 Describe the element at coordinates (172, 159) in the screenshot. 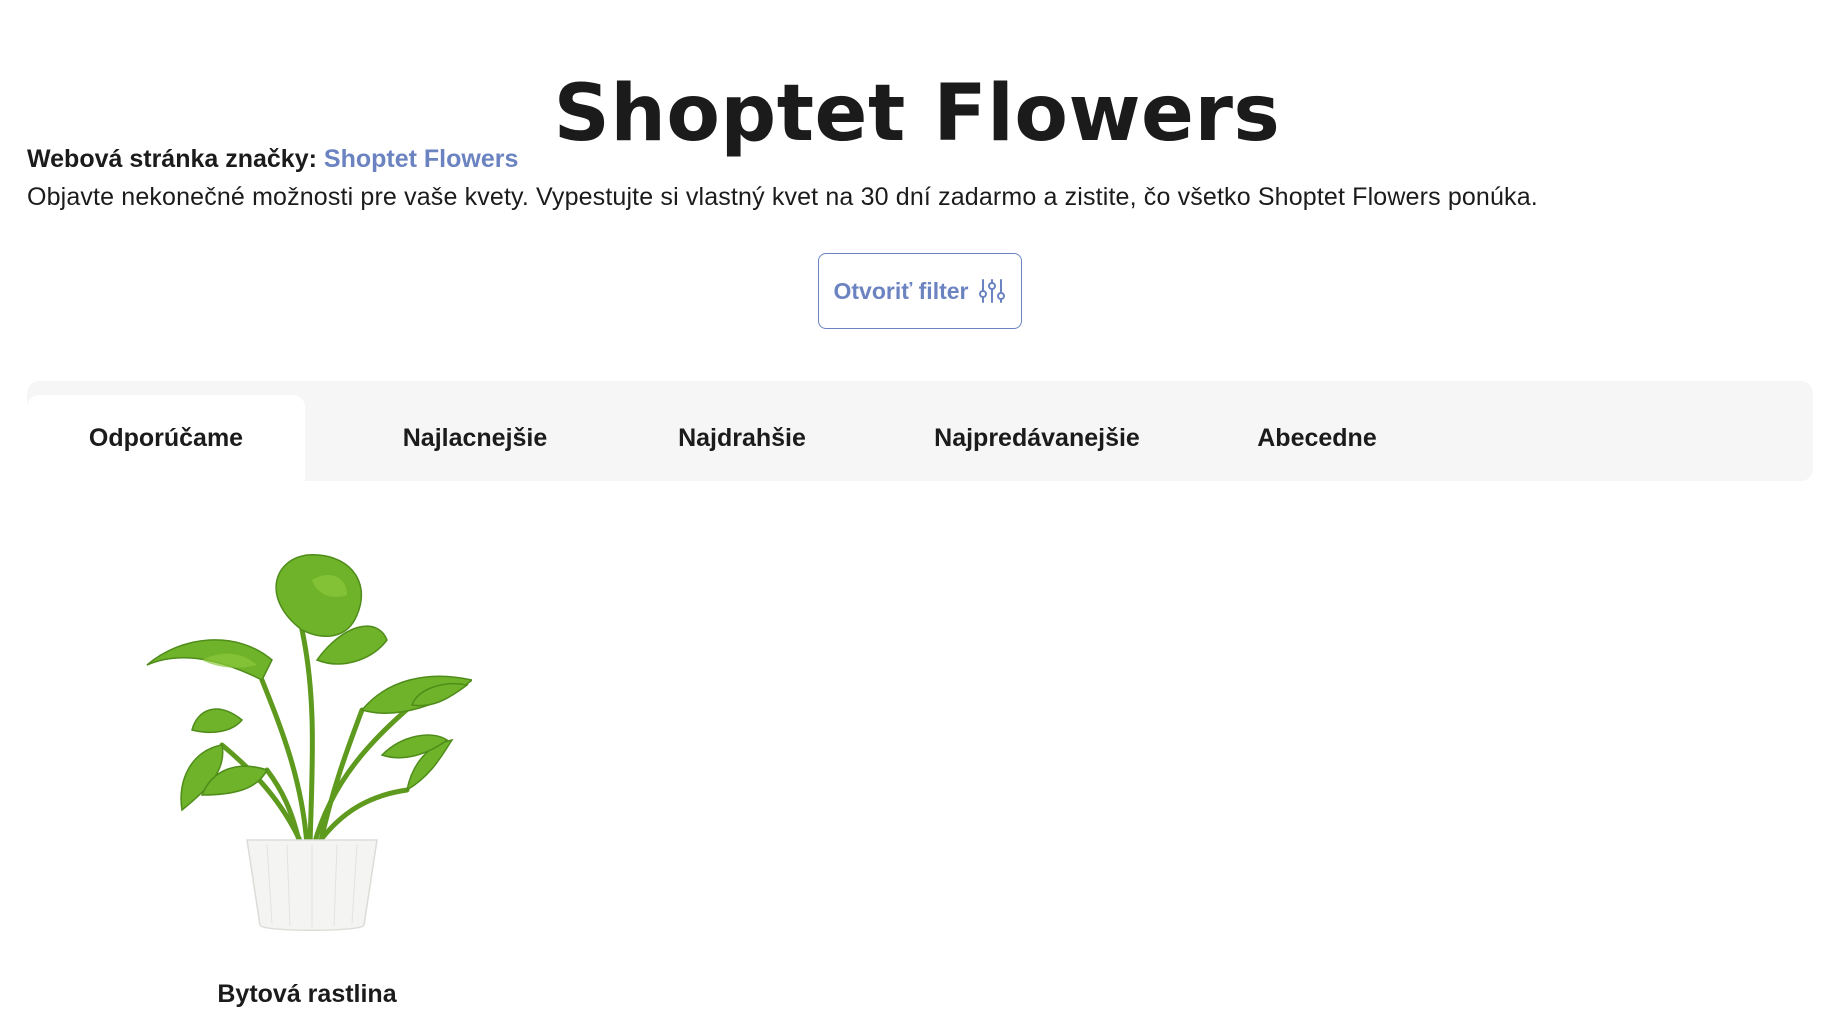

I see `brand-website-label: Webová stránka značky:` at that location.